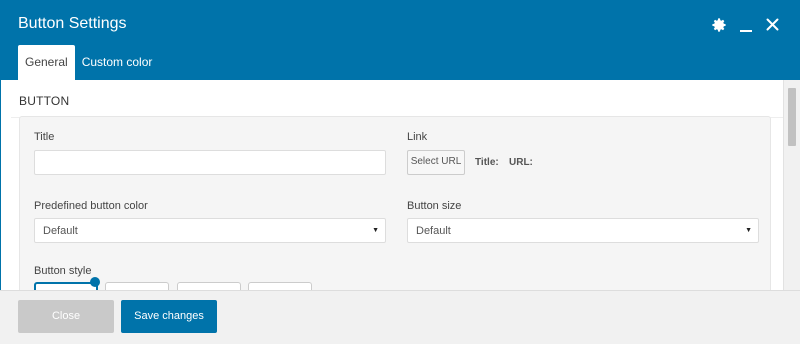 The height and width of the screenshot is (344, 800). Describe the element at coordinates (791, 185) in the screenshot. I see `vertical-scrollbar` at that location.